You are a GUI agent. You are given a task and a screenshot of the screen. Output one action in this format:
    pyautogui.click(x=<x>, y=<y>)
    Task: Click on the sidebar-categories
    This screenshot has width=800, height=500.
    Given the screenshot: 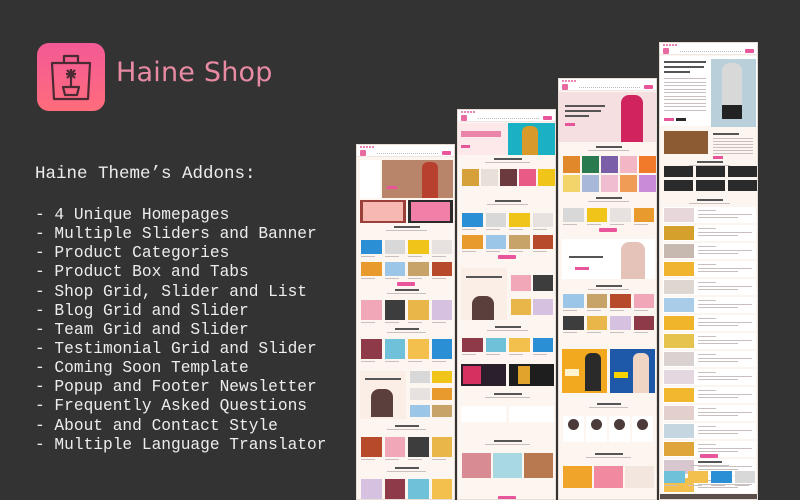 What is the action you would take?
    pyautogui.click(x=370, y=179)
    